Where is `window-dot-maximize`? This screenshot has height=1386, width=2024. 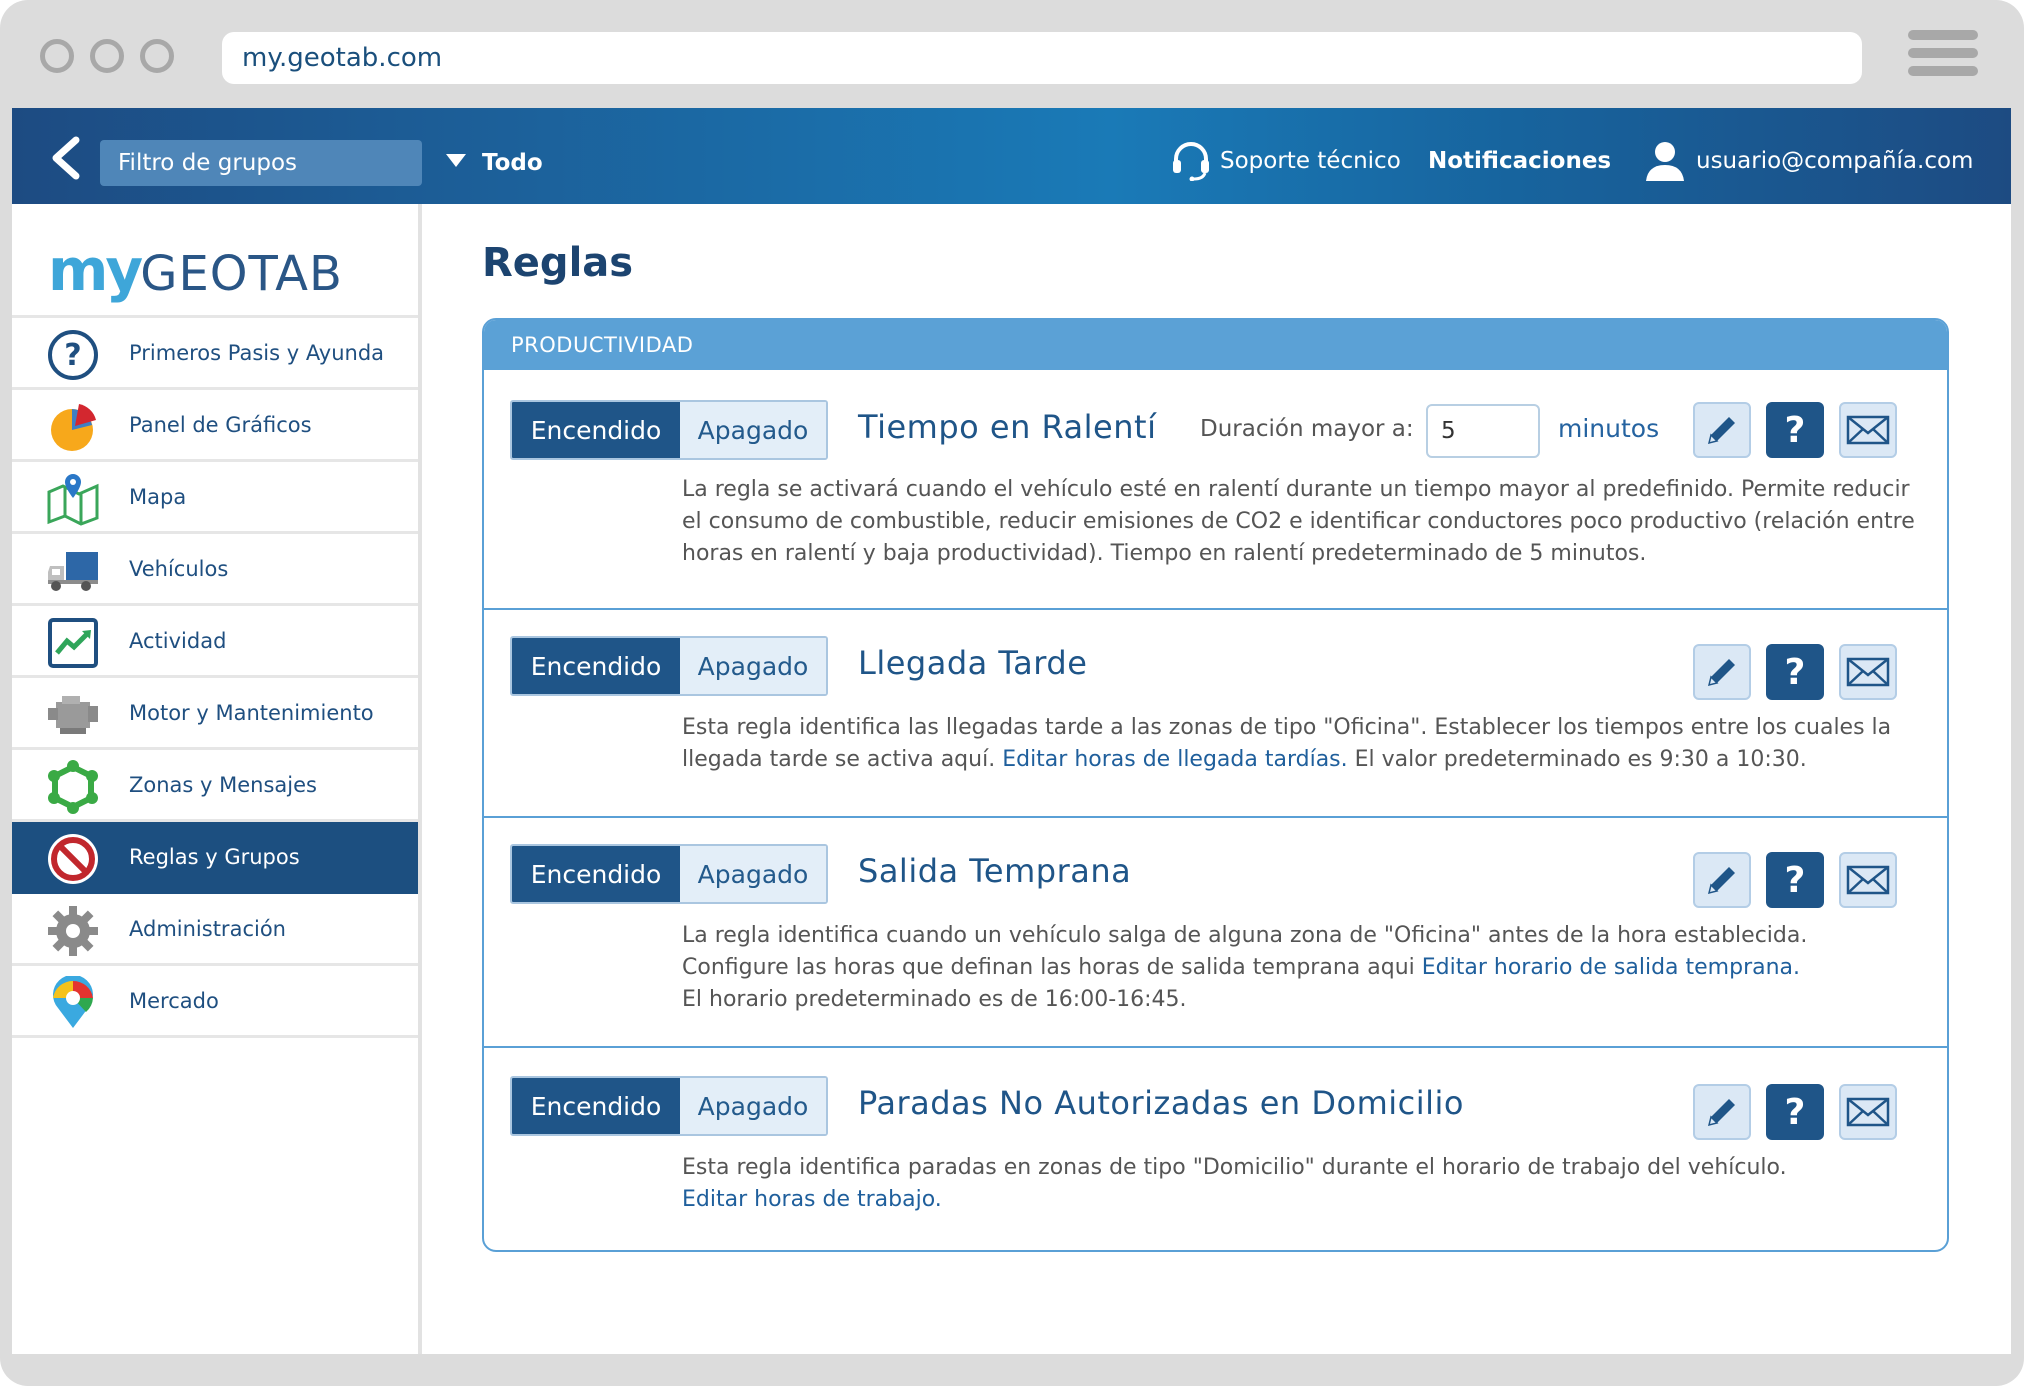 window-dot-maximize is located at coordinates (157, 56).